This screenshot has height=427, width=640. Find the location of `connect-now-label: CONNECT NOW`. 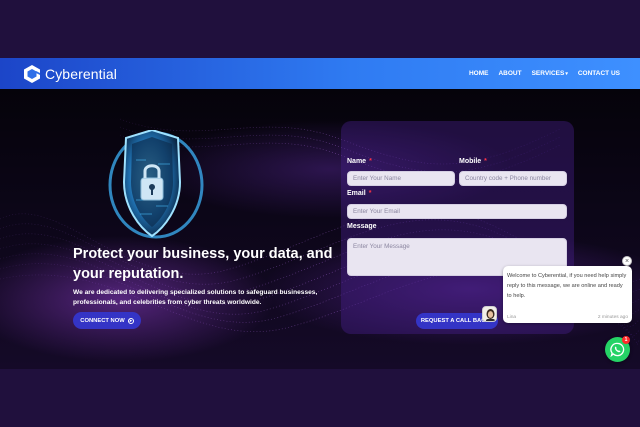

connect-now-label: CONNECT NOW is located at coordinates (102, 320).